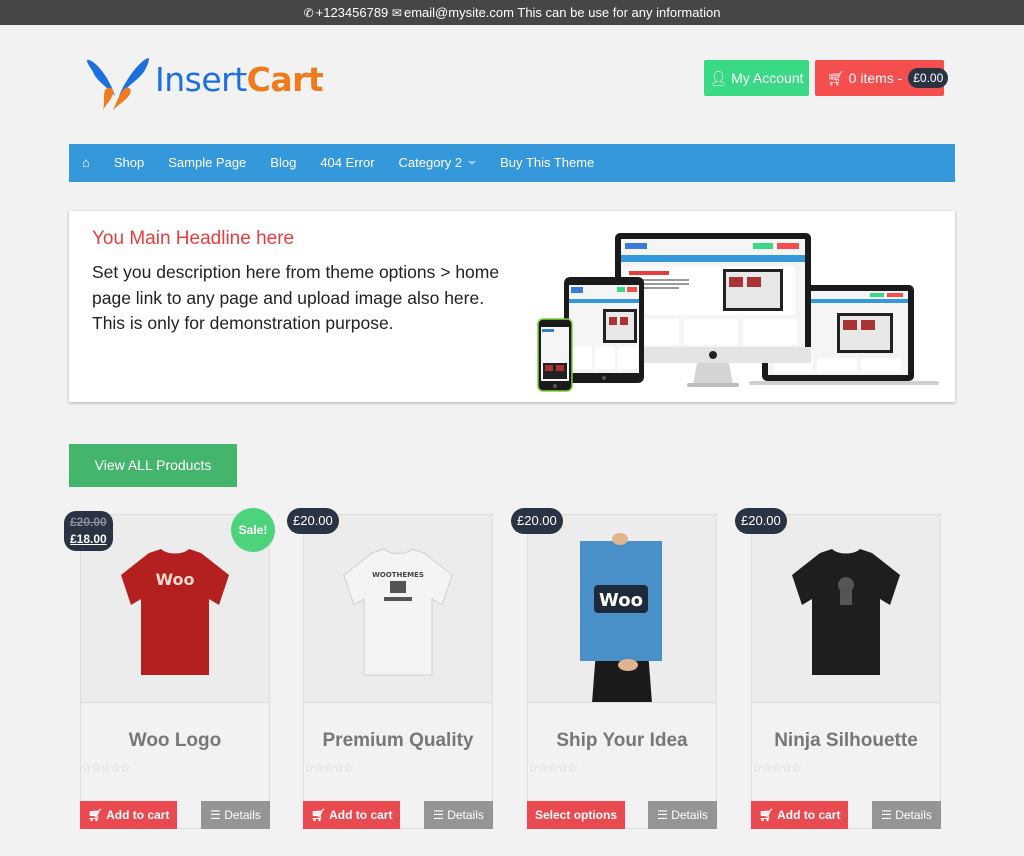 This screenshot has width=1024, height=856. Describe the element at coordinates (283, 163) in the screenshot. I see `nav-item-blog: Blog` at that location.